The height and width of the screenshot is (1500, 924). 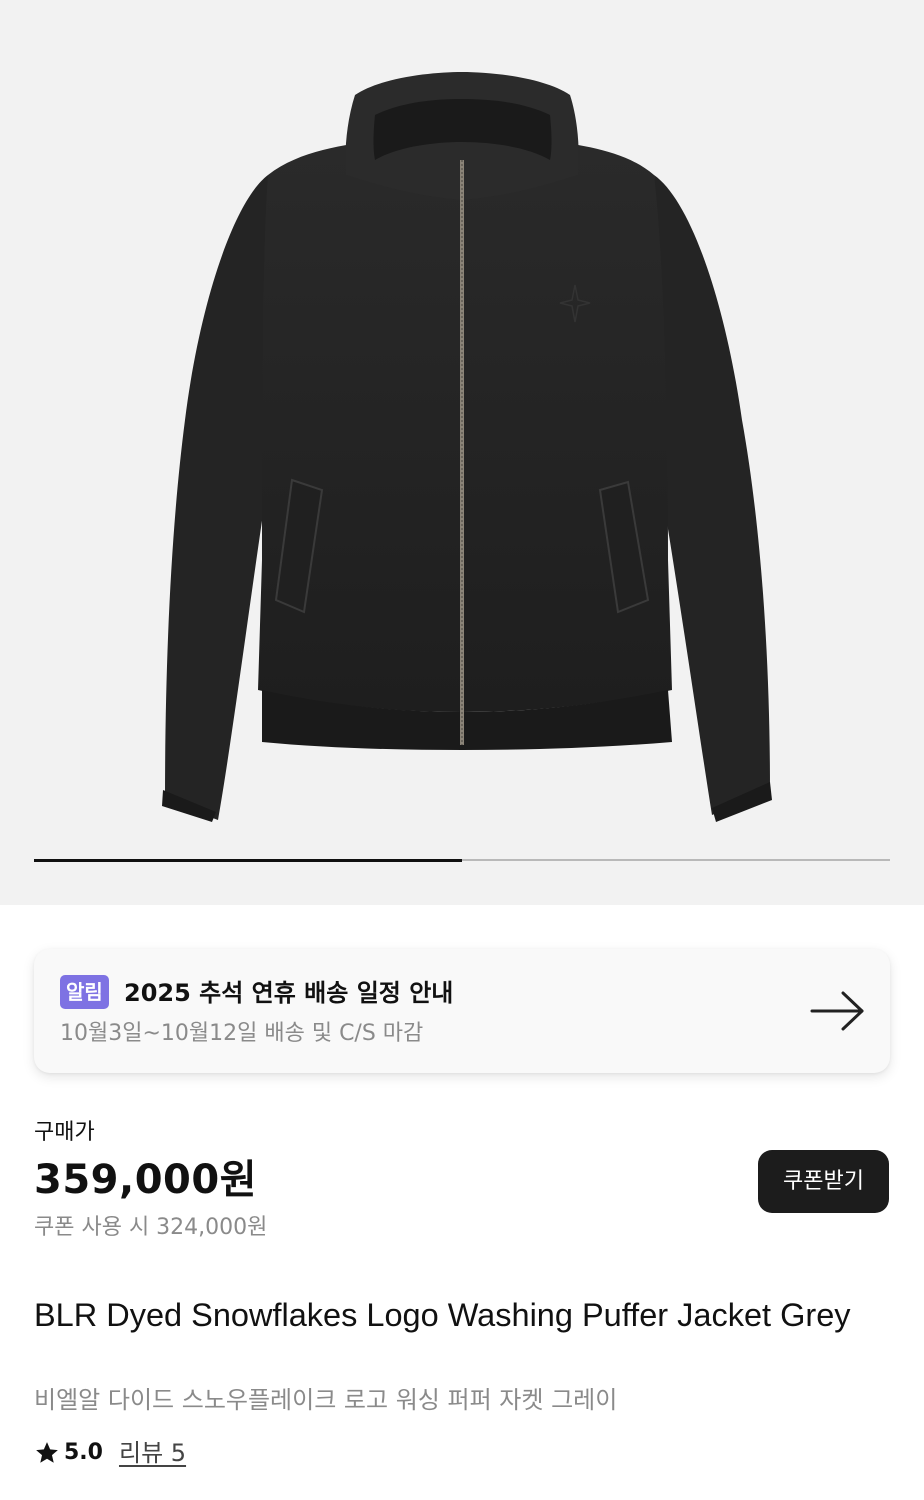 What do you see at coordinates (151, 1227) in the screenshot?
I see `coupon-price-text: 쿠폰 사용 시 324,000원` at bounding box center [151, 1227].